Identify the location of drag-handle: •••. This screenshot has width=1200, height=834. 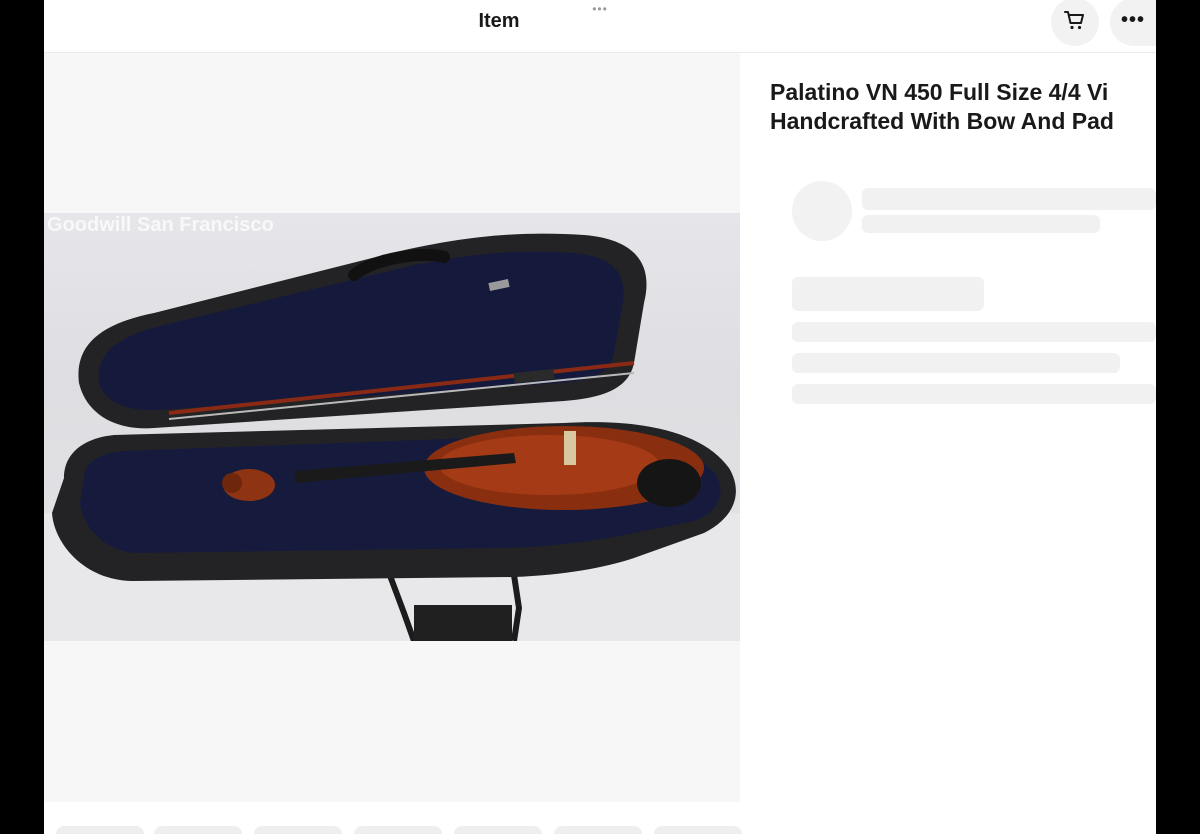
(600, 8).